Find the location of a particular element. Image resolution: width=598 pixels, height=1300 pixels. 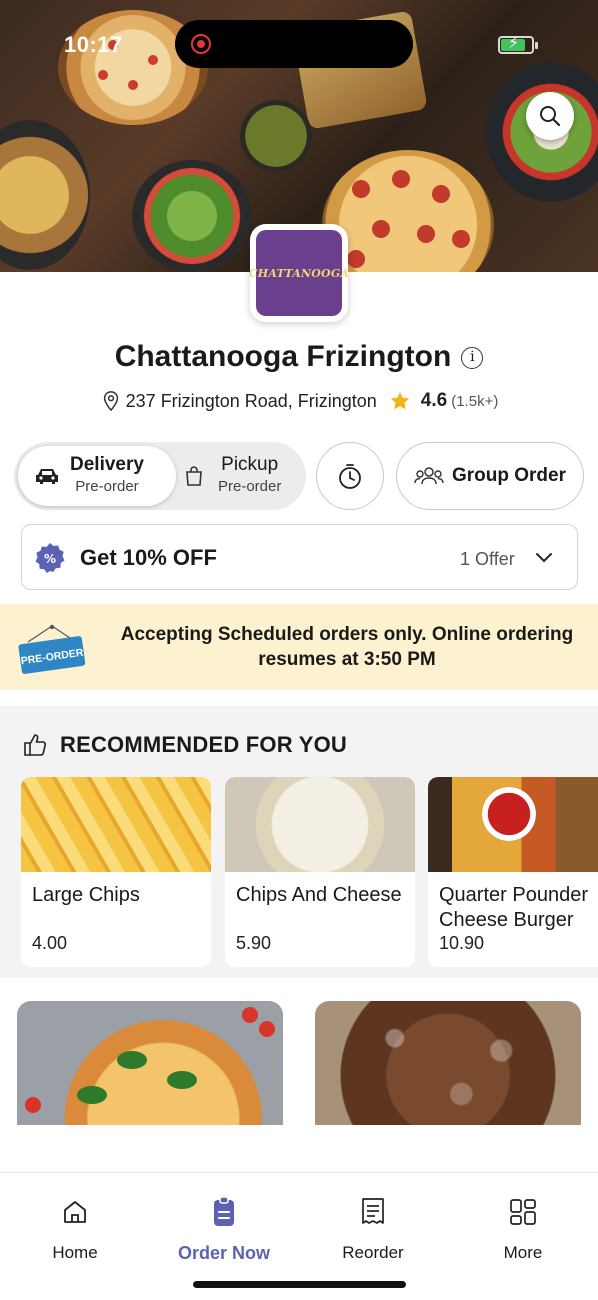

order-icon is located at coordinates (224, 1211).